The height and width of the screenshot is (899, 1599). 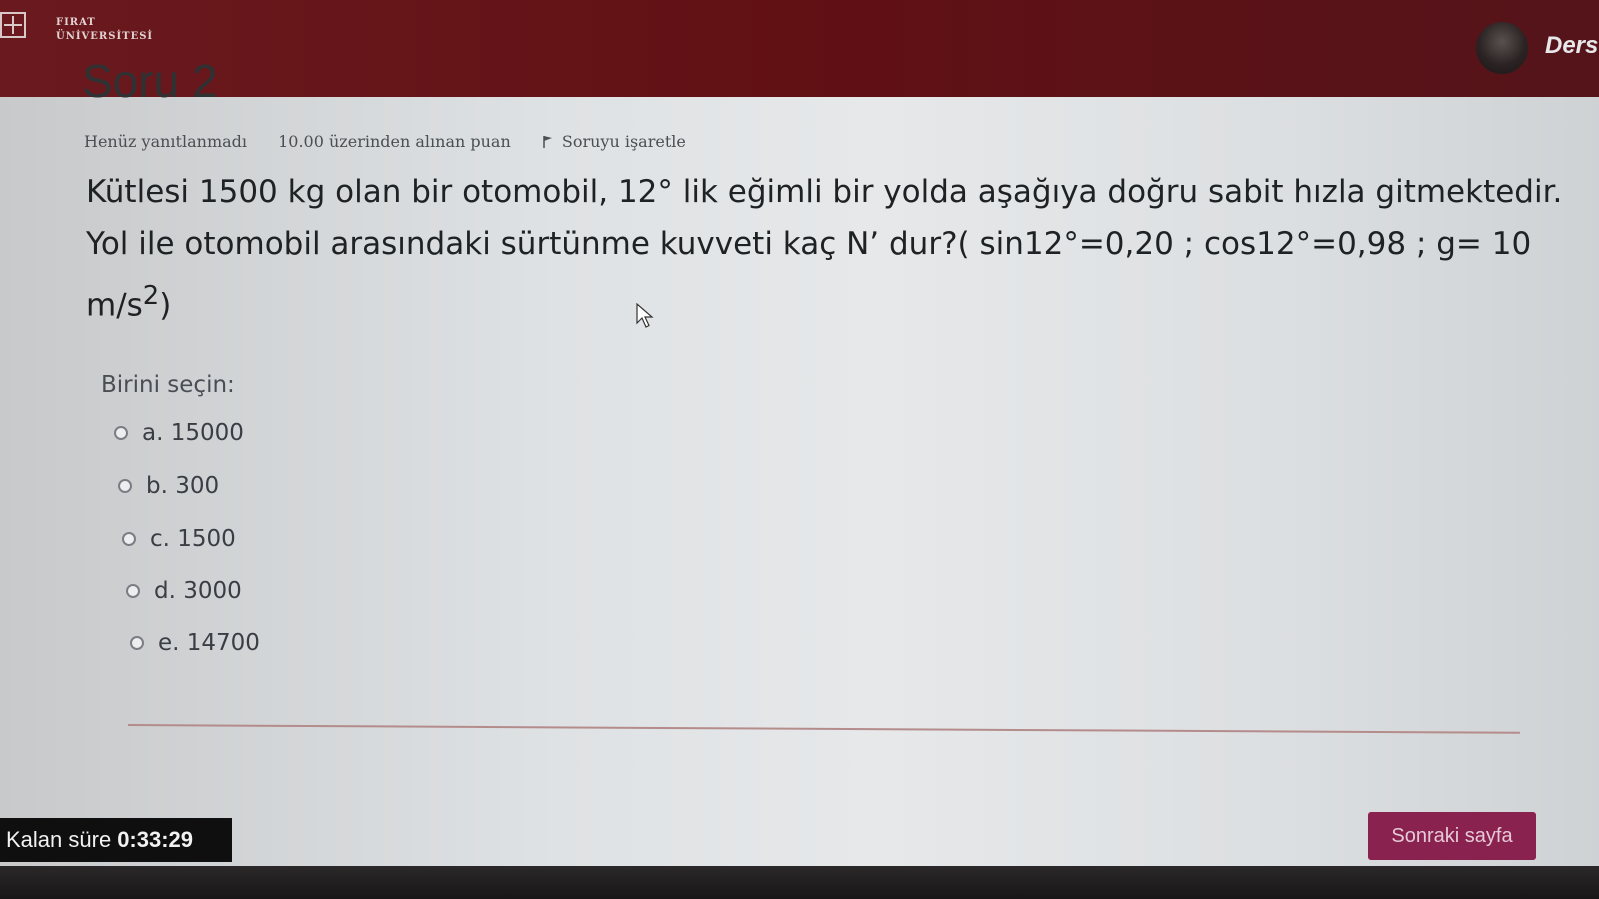 I want to click on time-remaining: Kalan süre 0:33:29, so click(x=116, y=840).